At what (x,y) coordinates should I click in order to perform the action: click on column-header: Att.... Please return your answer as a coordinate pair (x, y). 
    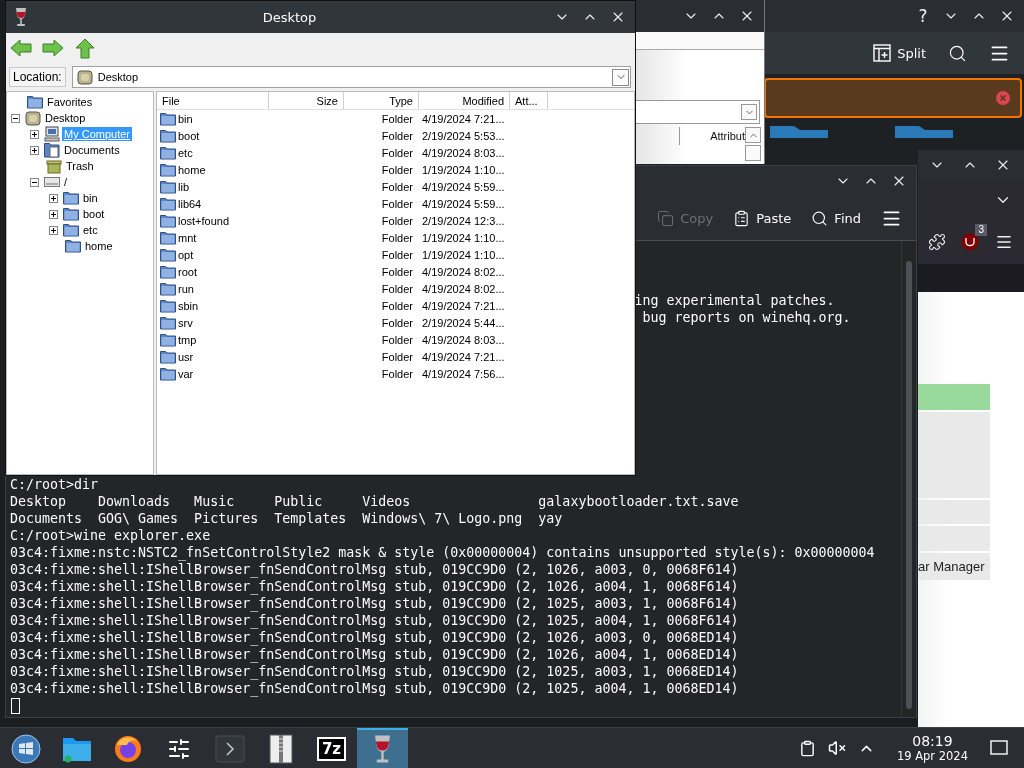
    Looking at the image, I should click on (529, 100).